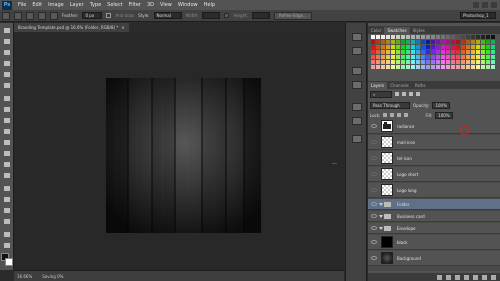 The height and width of the screenshot is (281, 500). Describe the element at coordinates (357, 51) in the screenshot. I see `actions-panel-icon` at that location.